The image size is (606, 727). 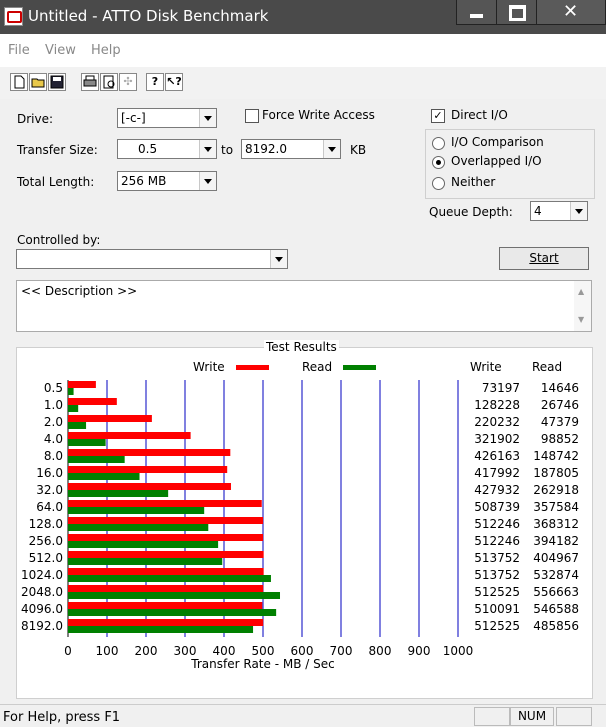 What do you see at coordinates (53, 456) in the screenshot?
I see `category-label: 8.0` at bounding box center [53, 456].